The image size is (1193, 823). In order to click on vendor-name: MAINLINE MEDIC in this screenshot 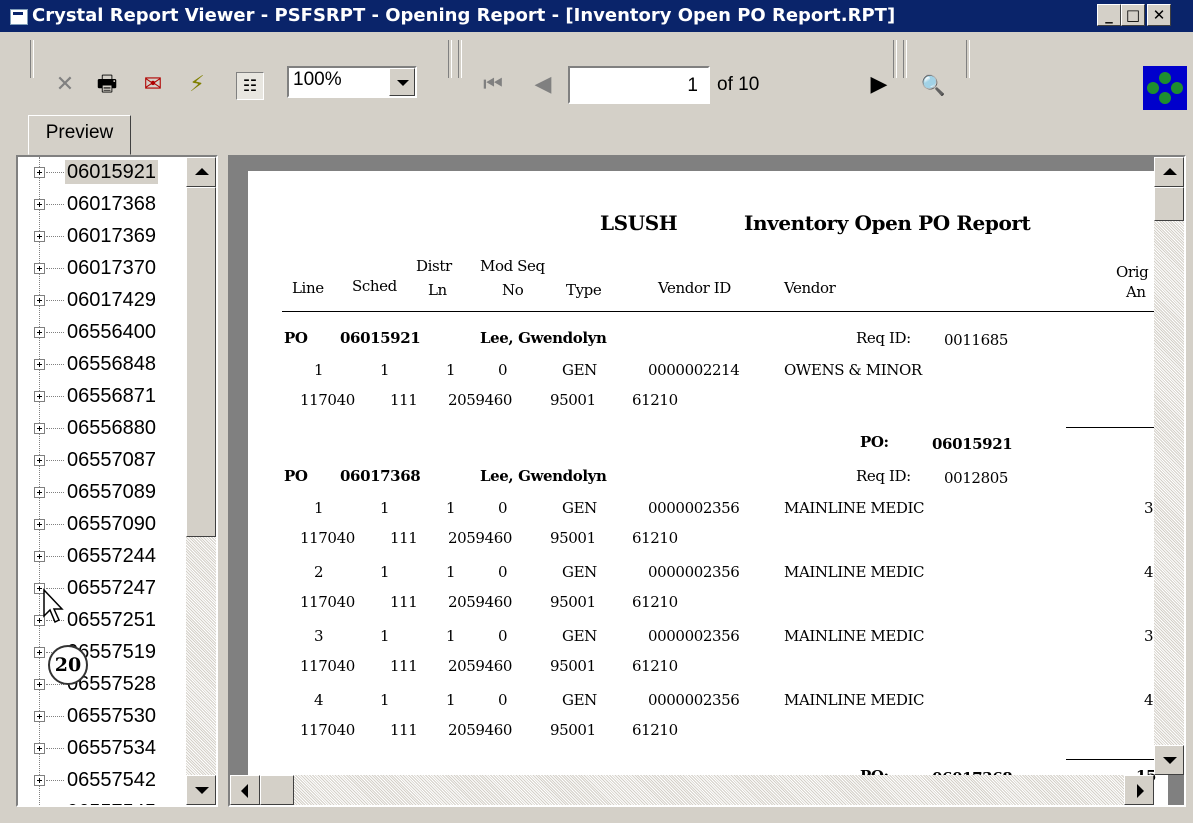, I will do `click(854, 508)`.